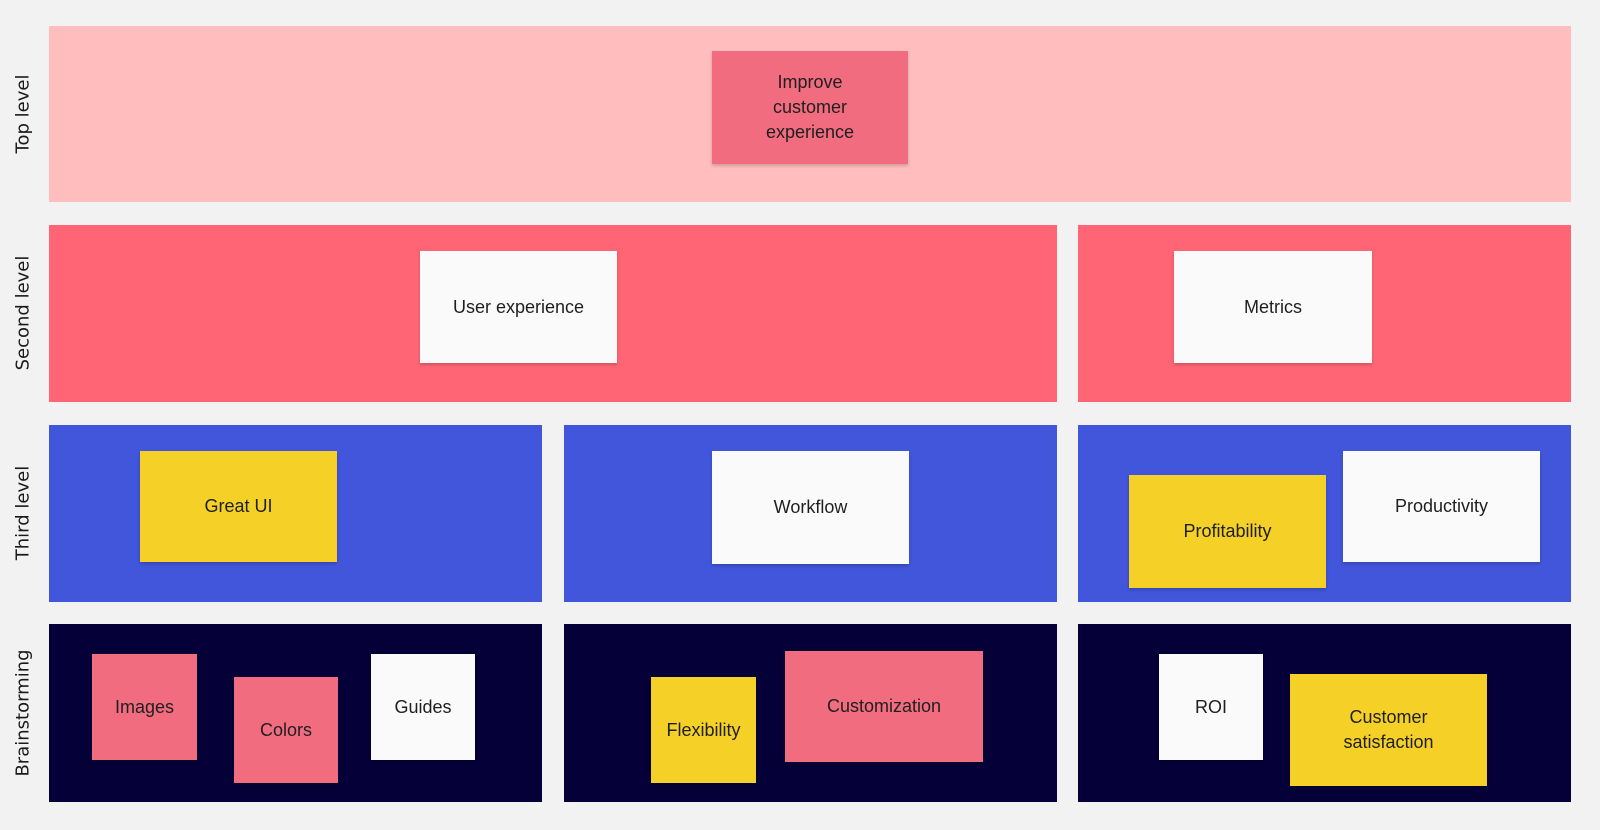 The width and height of the screenshot is (1600, 830). I want to click on row-label-top-level: Top level, so click(23, 114).